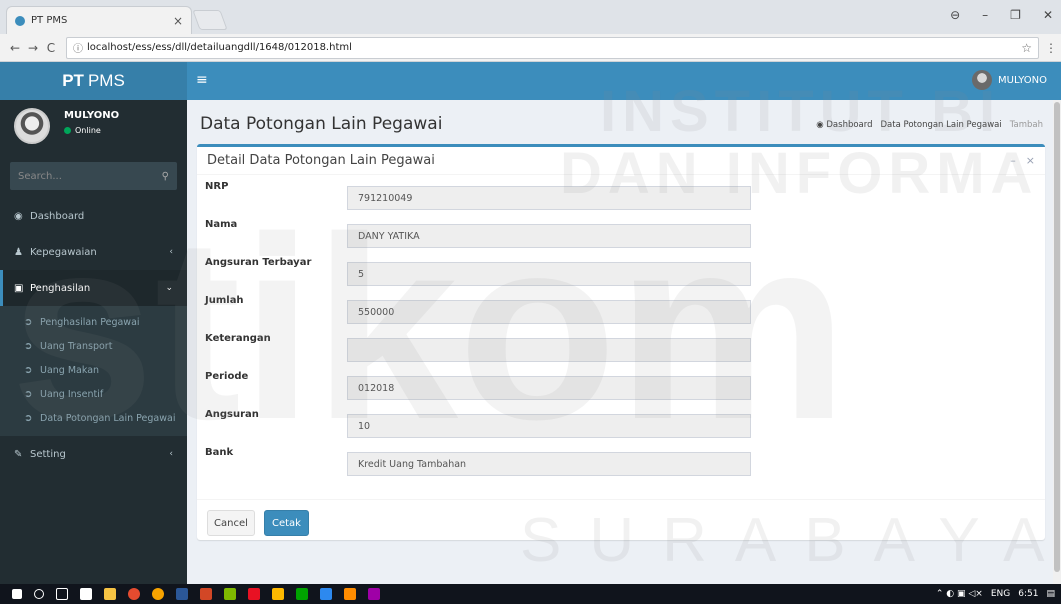  What do you see at coordinates (549, 236) in the screenshot?
I see `nama-field: DANY YATIKA` at bounding box center [549, 236].